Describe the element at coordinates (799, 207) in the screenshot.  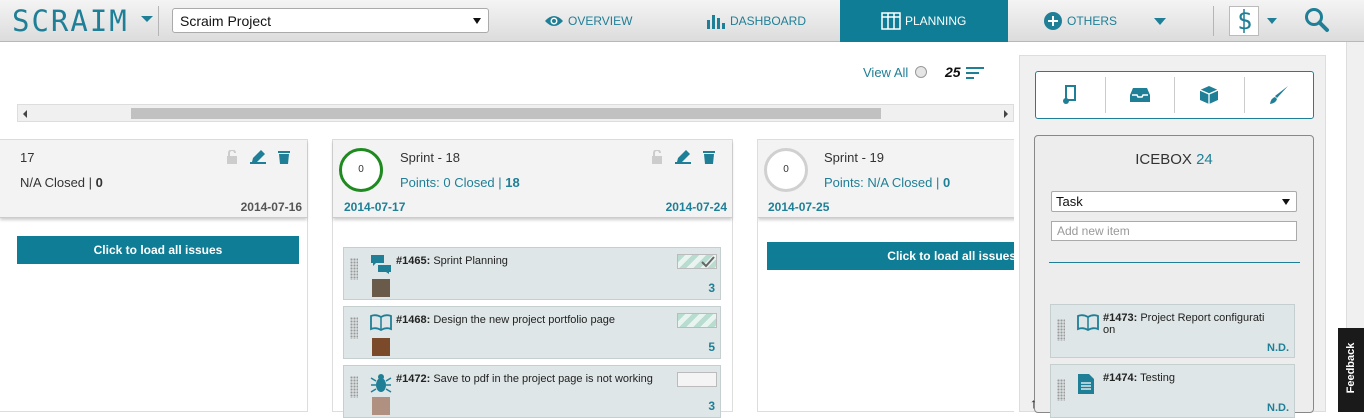
I see `sprint-start-date: 2014-07-25` at that location.